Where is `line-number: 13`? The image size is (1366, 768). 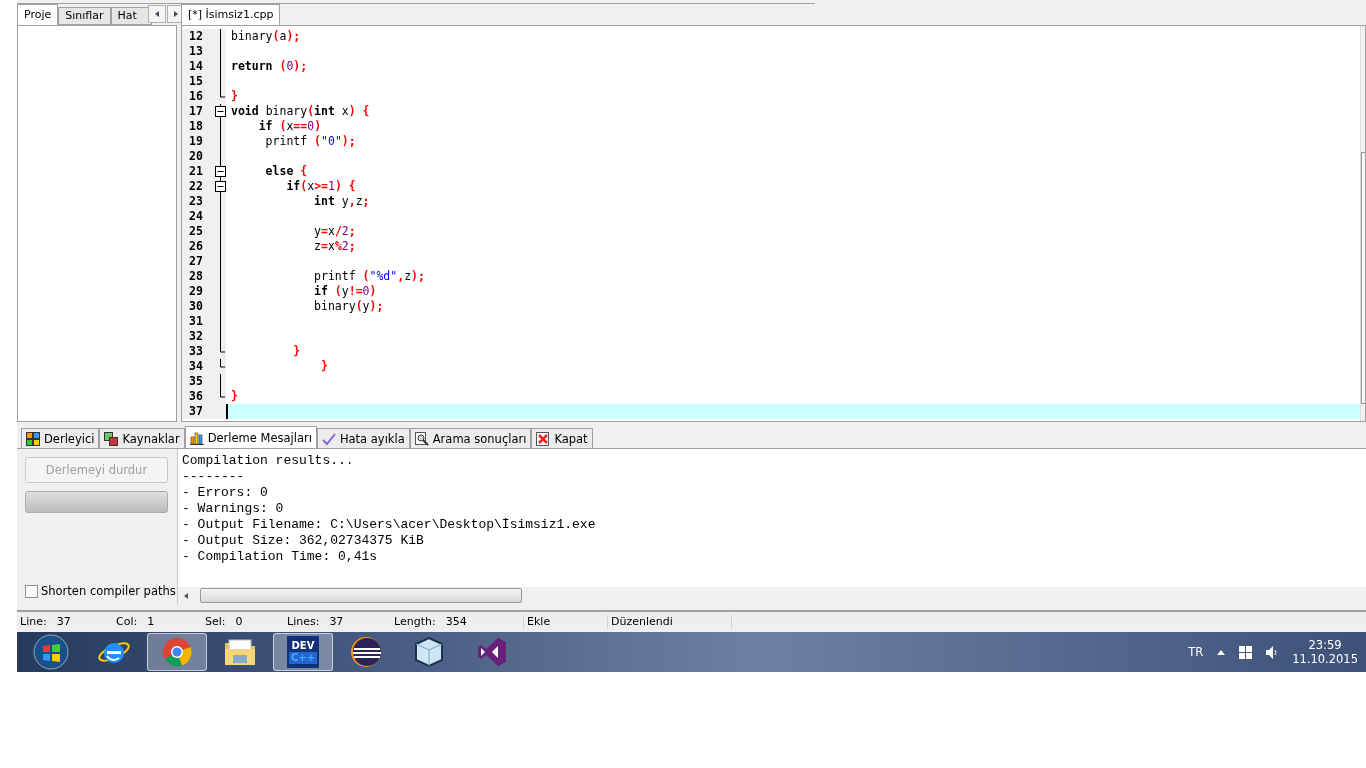
line-number: 13 is located at coordinates (196, 51).